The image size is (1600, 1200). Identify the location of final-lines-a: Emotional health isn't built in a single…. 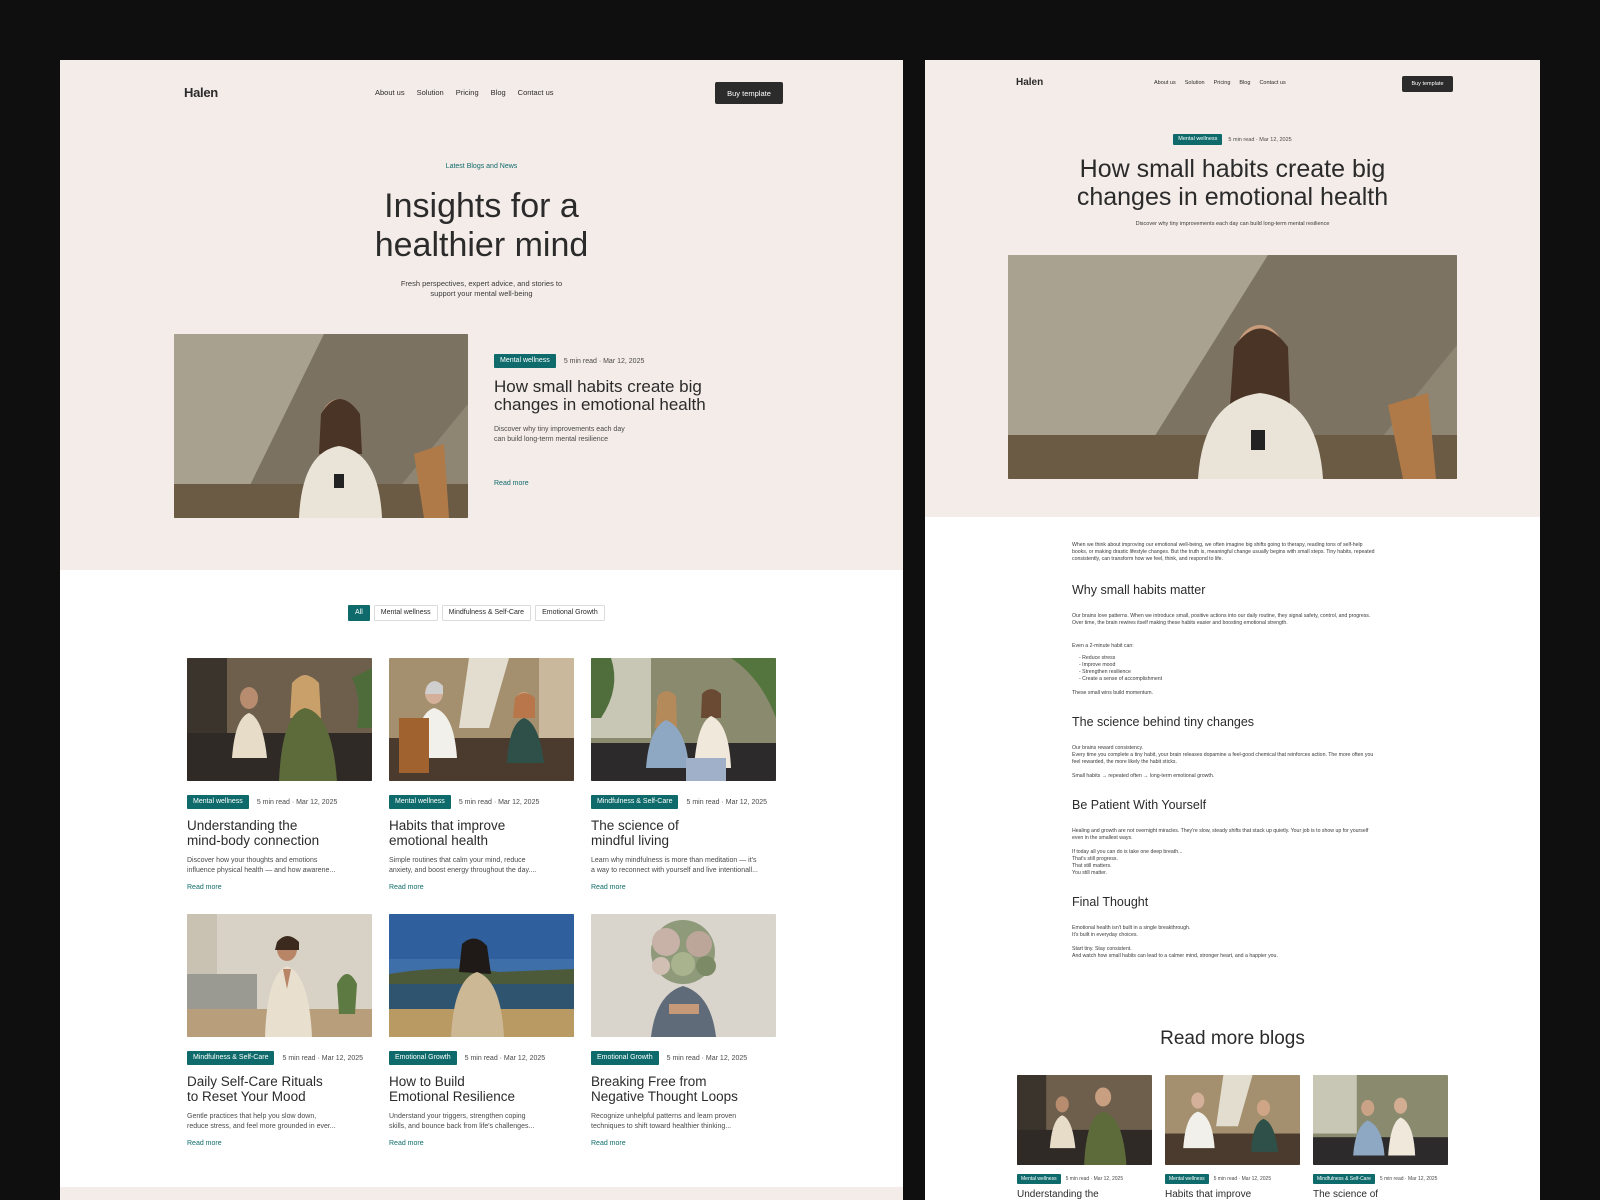
(1237, 932).